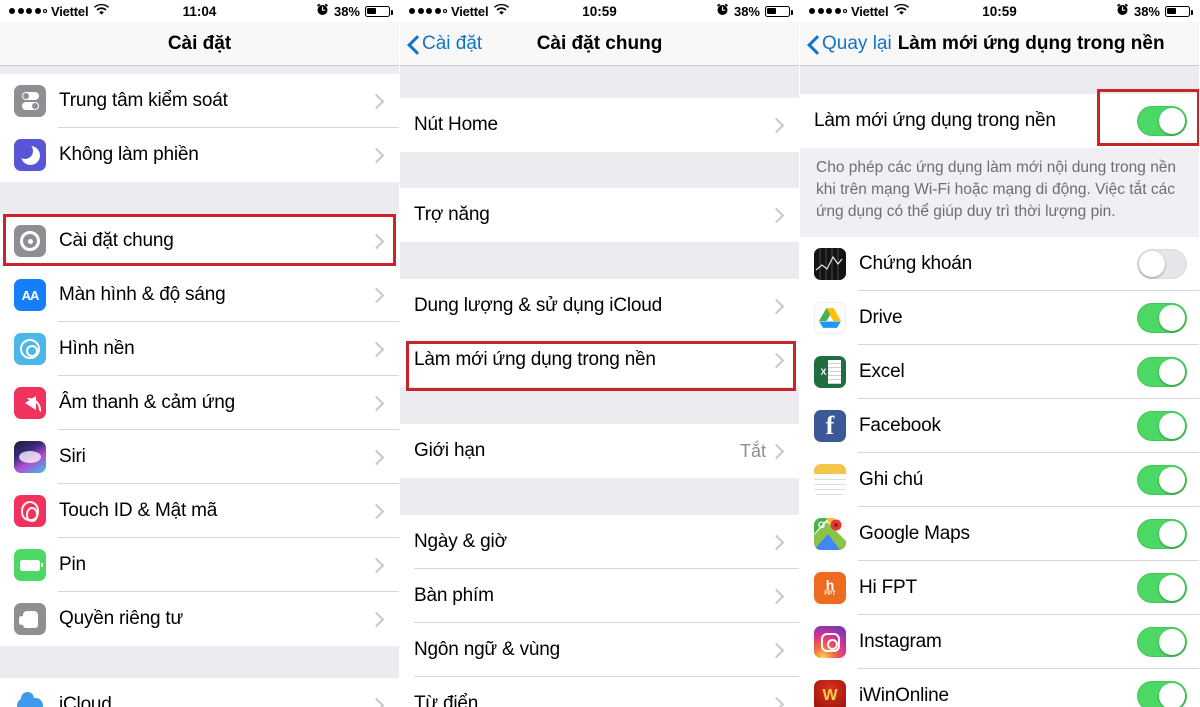 This screenshot has width=1200, height=707. I want to click on sidebar-item-battery: Pin, so click(199, 565).